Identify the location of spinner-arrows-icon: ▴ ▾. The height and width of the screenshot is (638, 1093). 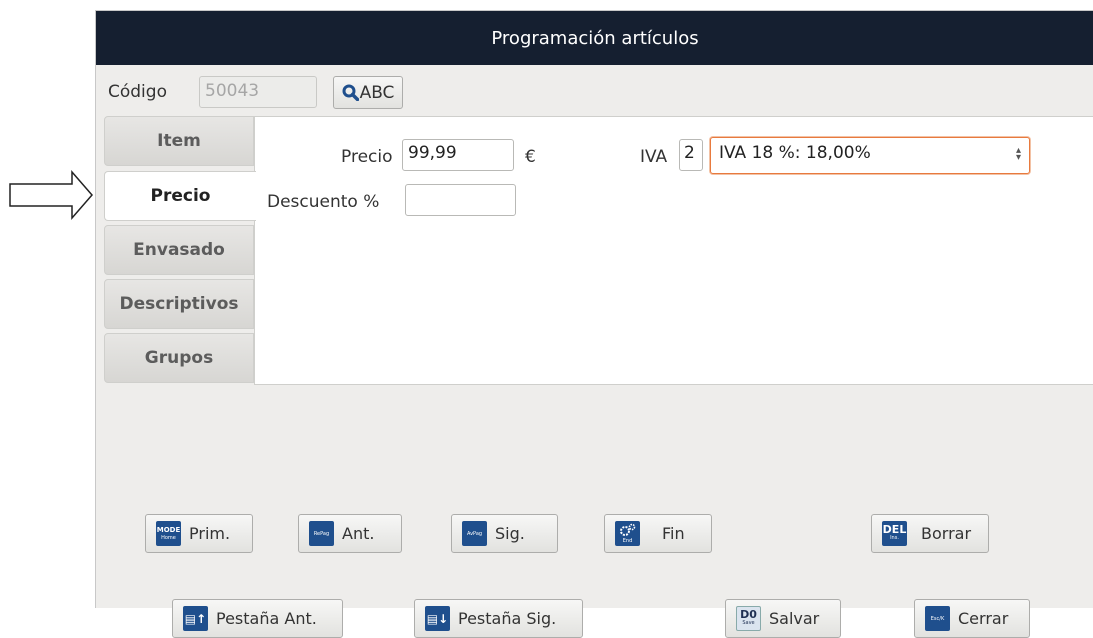
(1018, 154).